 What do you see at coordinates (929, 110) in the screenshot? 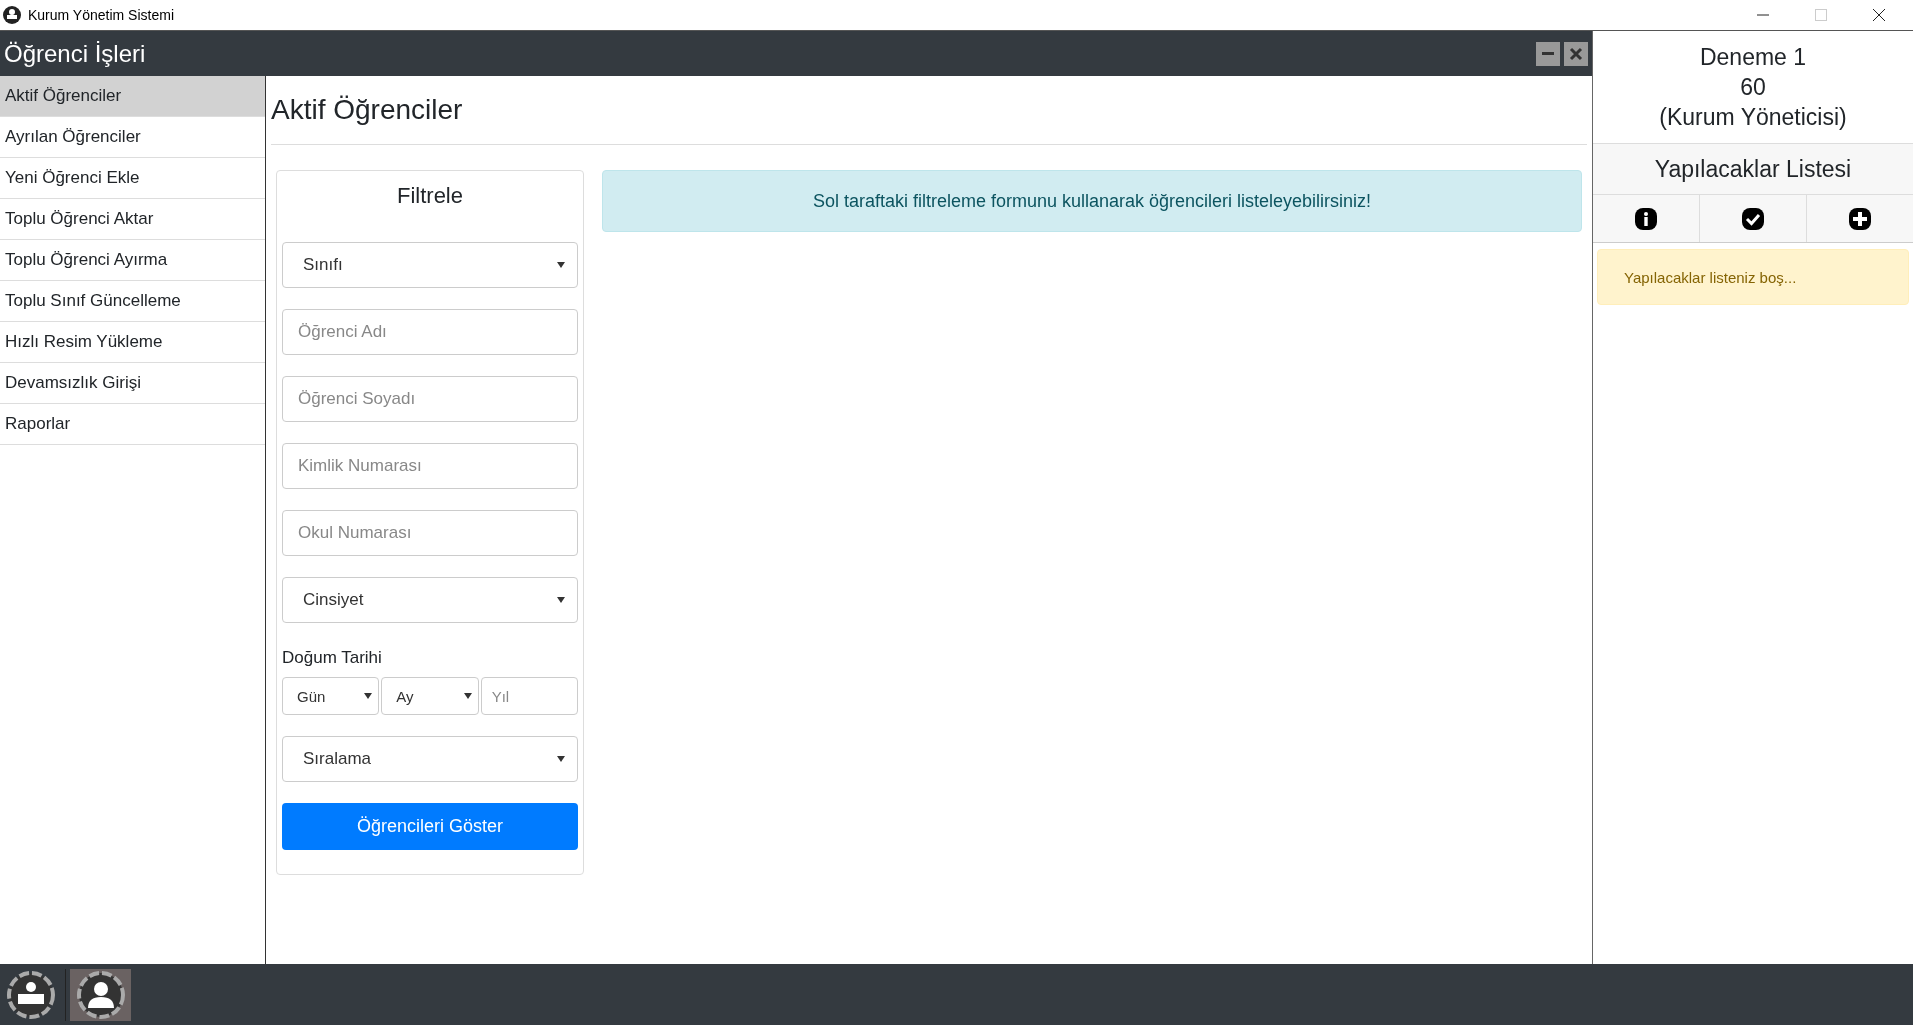
I see `page-heading: Aktif Öğrenciler` at bounding box center [929, 110].